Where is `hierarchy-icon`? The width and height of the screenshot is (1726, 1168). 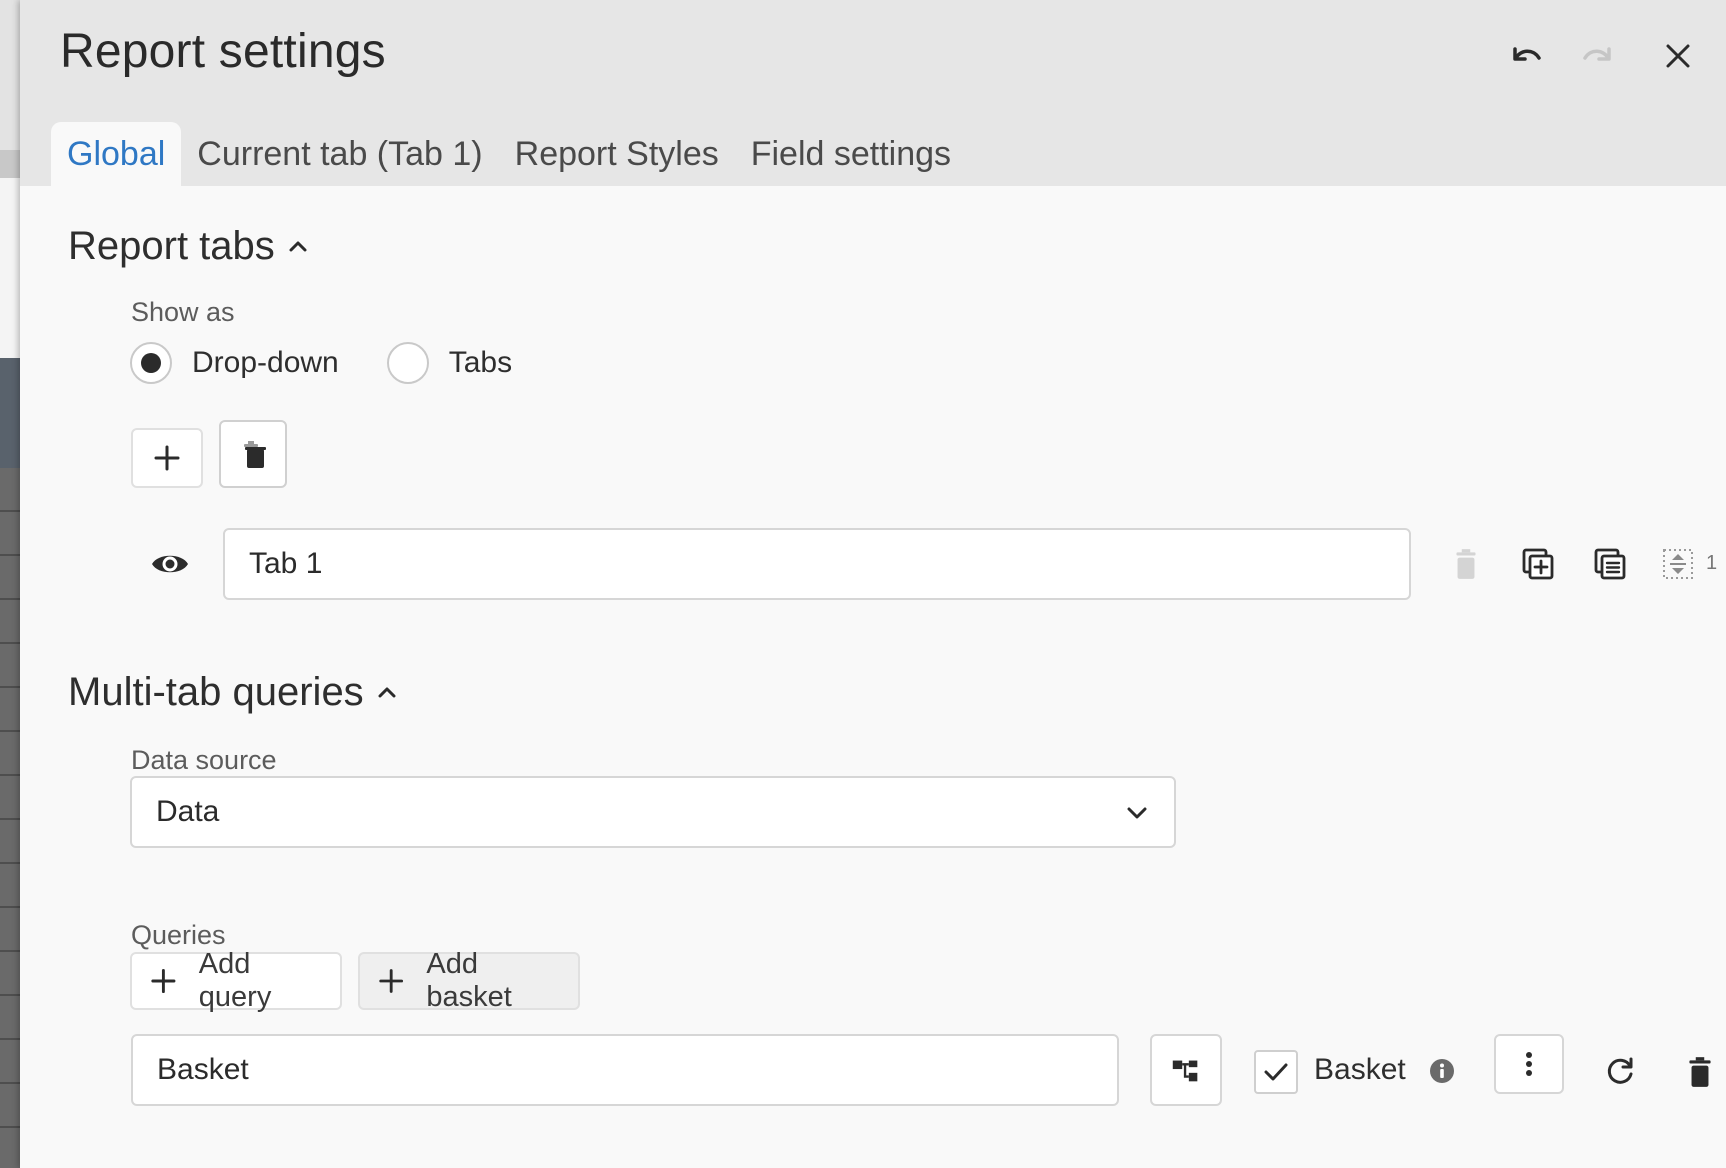 hierarchy-icon is located at coordinates (1185, 1071).